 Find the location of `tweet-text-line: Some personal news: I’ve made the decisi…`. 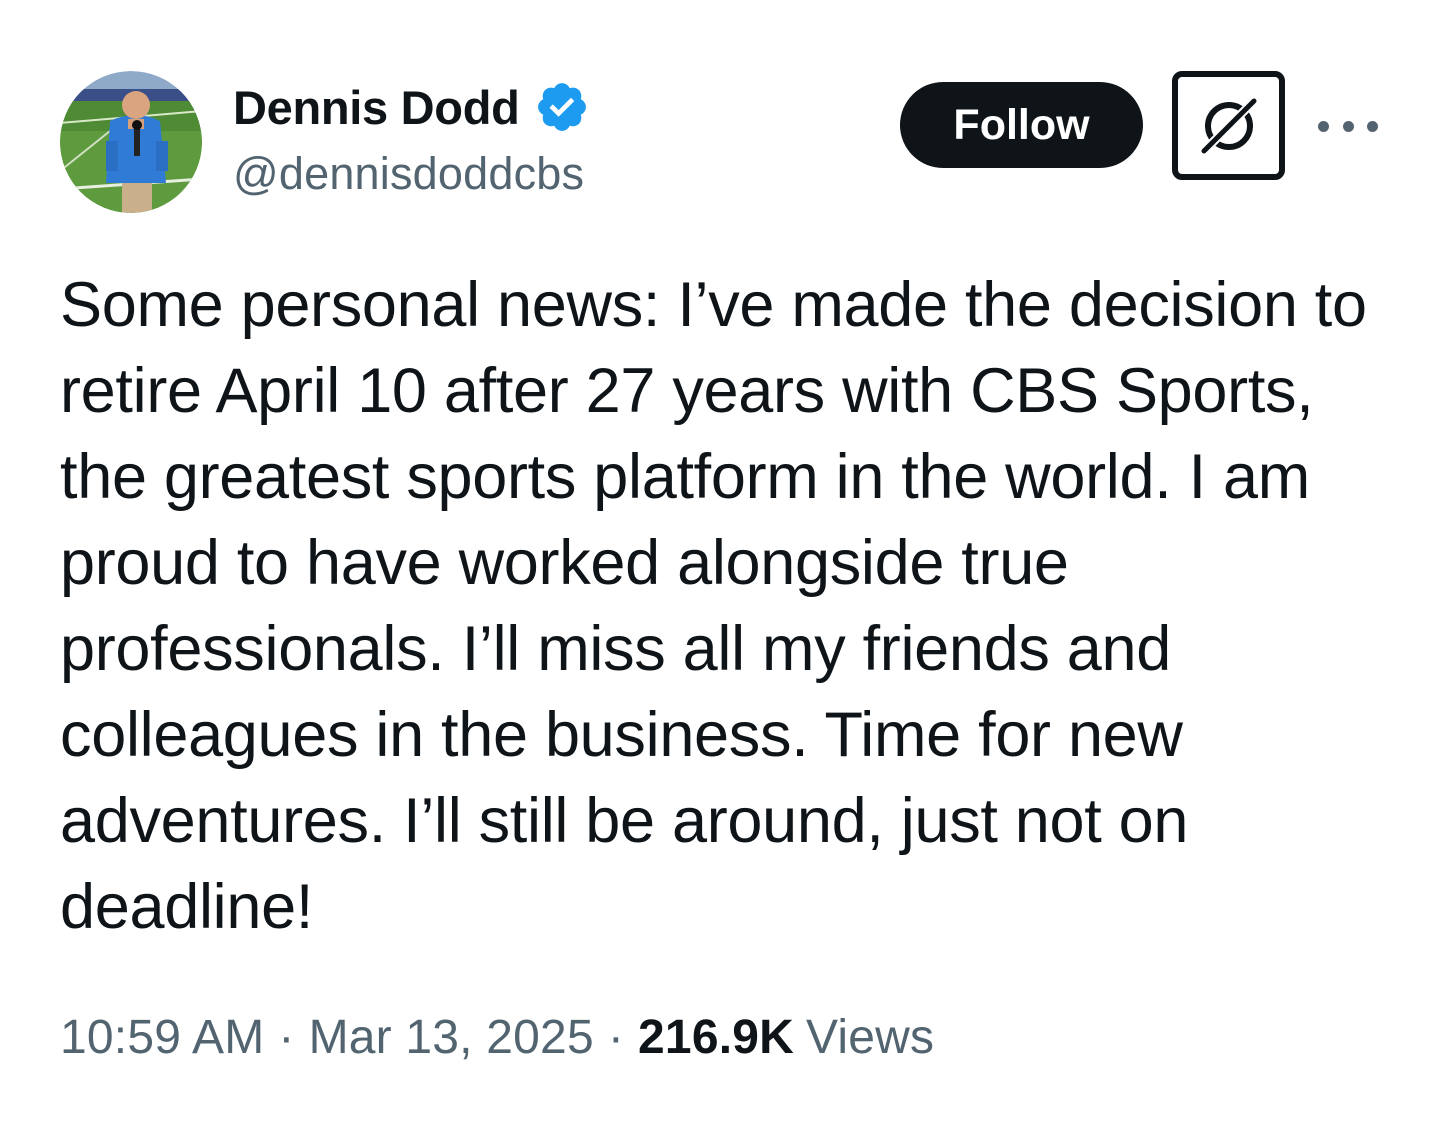

tweet-text-line: Some personal news: I’ve made the decisi… is located at coordinates (713, 305).